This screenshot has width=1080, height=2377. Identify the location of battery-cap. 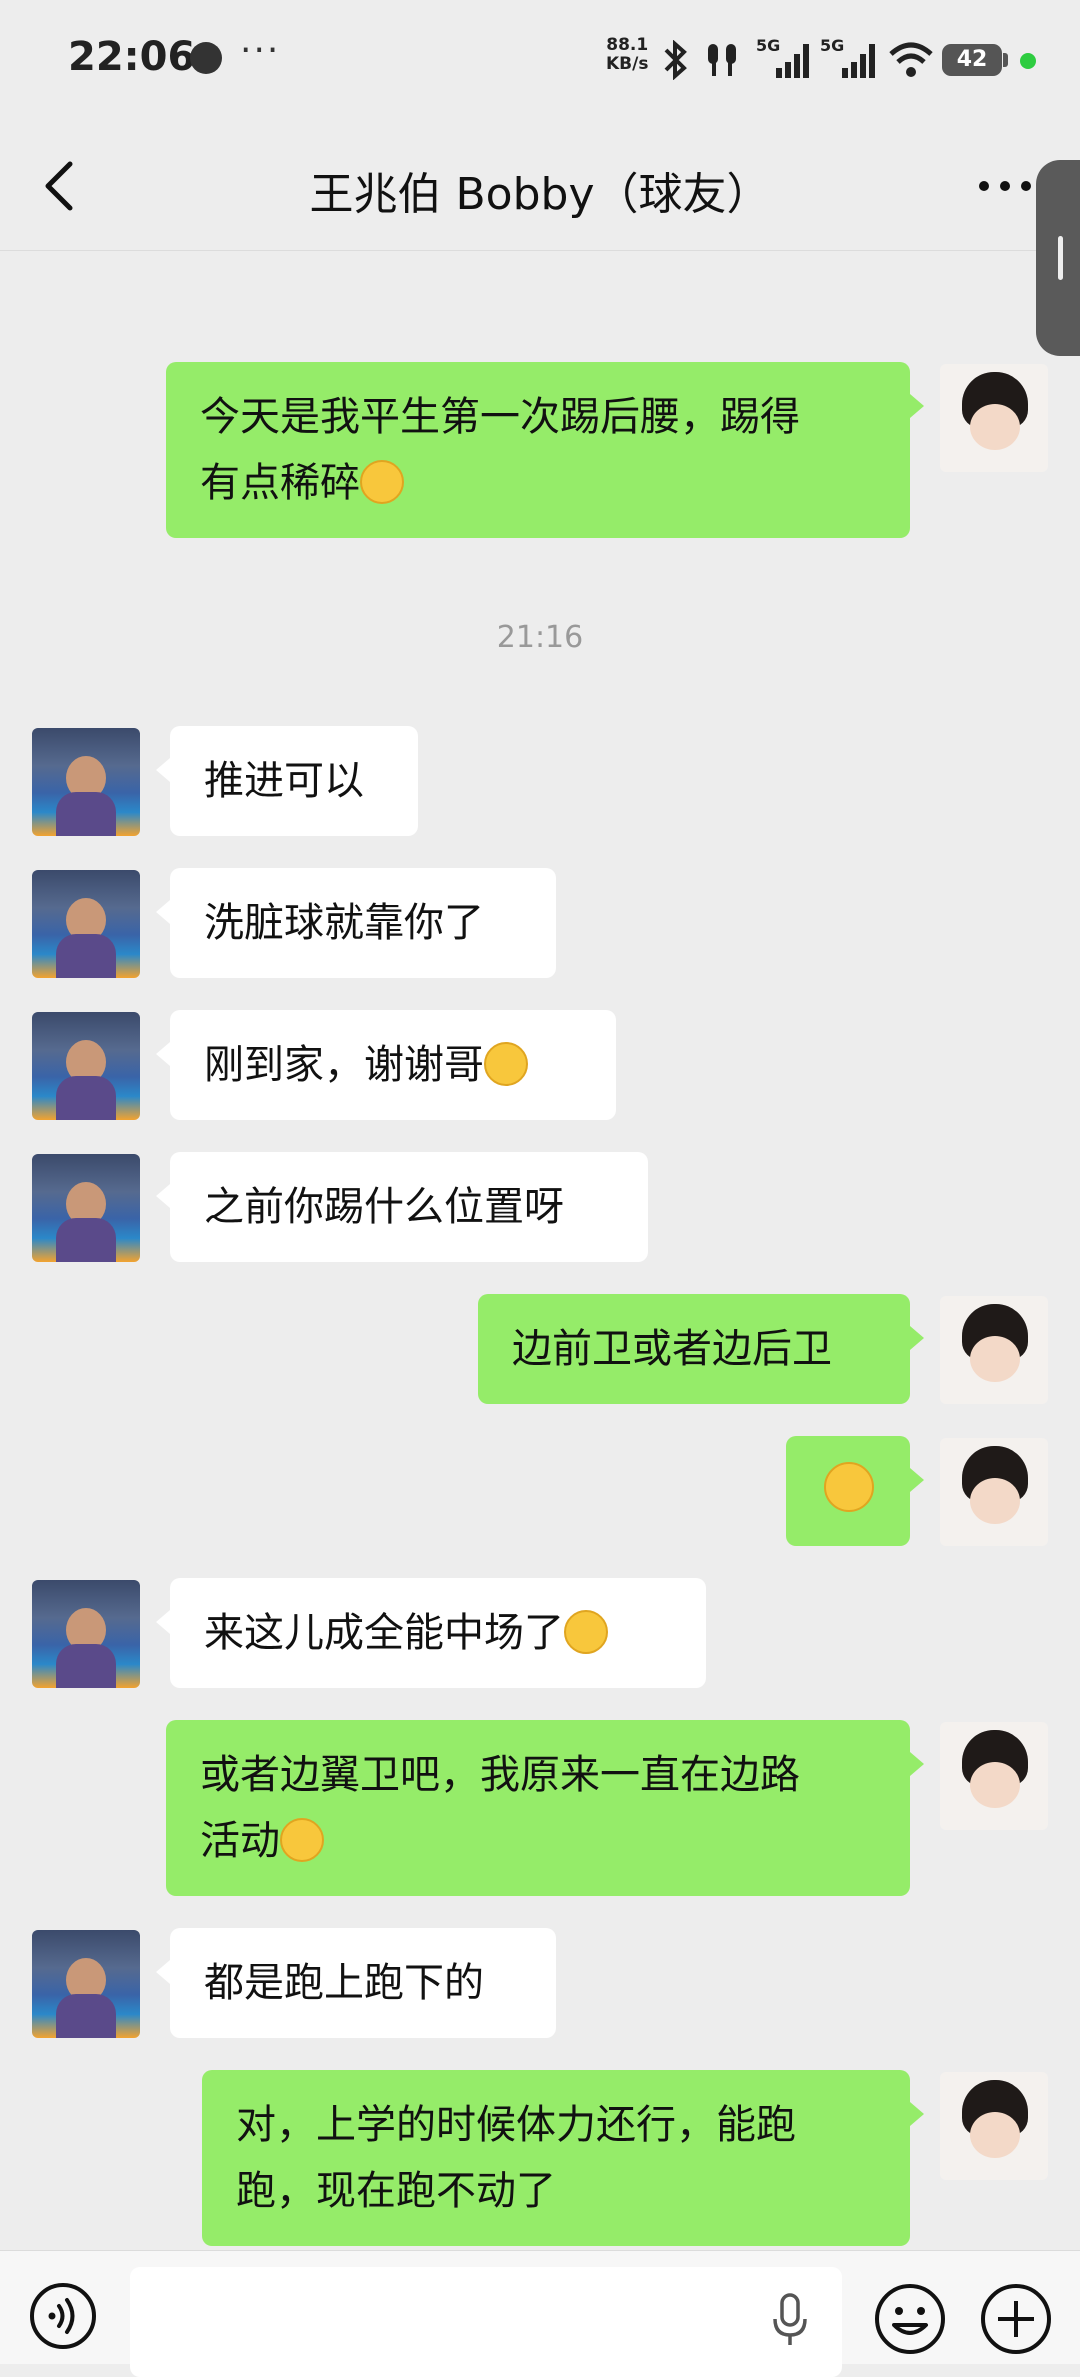
(1005, 60).